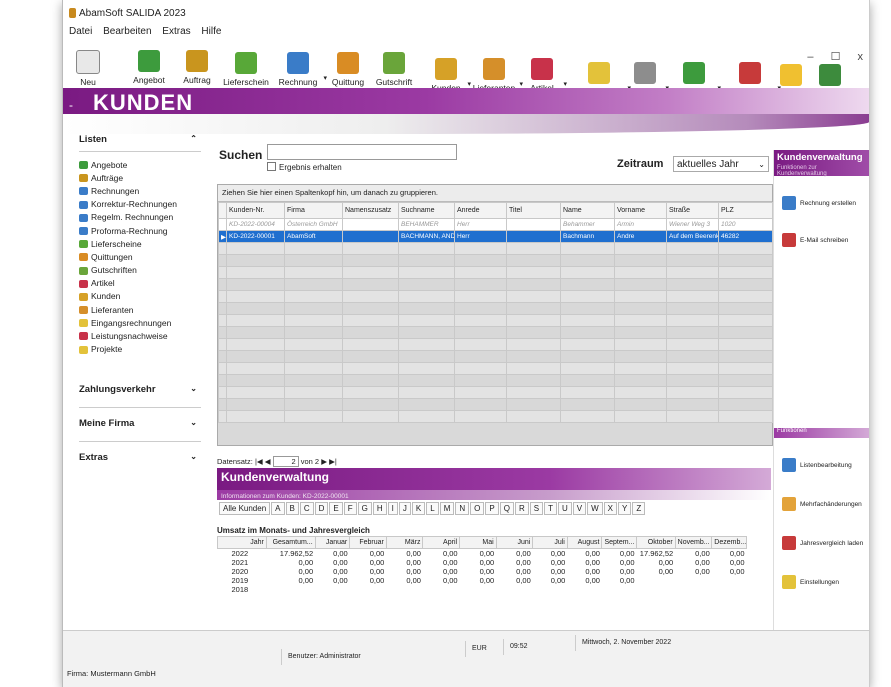 The height and width of the screenshot is (687, 891). What do you see at coordinates (140, 457) in the screenshot?
I see `sidebar-section-extras: Extras ⌄` at bounding box center [140, 457].